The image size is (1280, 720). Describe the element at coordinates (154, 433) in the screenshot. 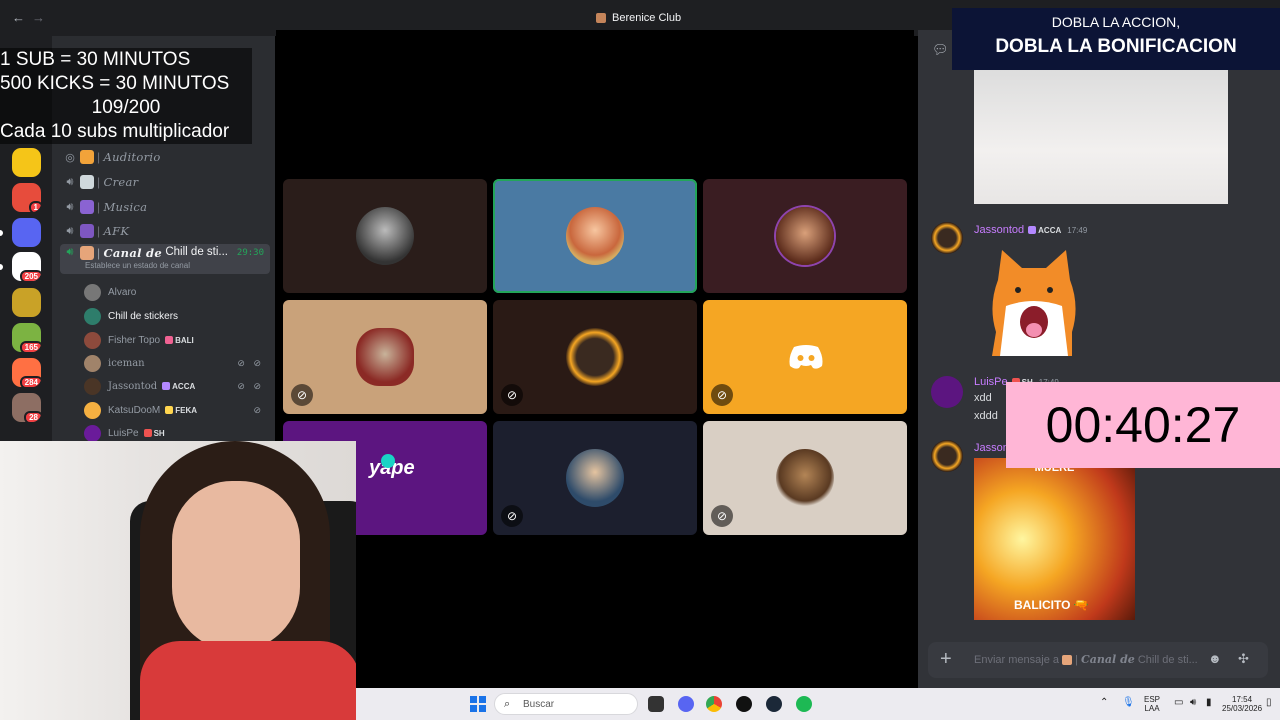

I see `member-tag: SH` at that location.